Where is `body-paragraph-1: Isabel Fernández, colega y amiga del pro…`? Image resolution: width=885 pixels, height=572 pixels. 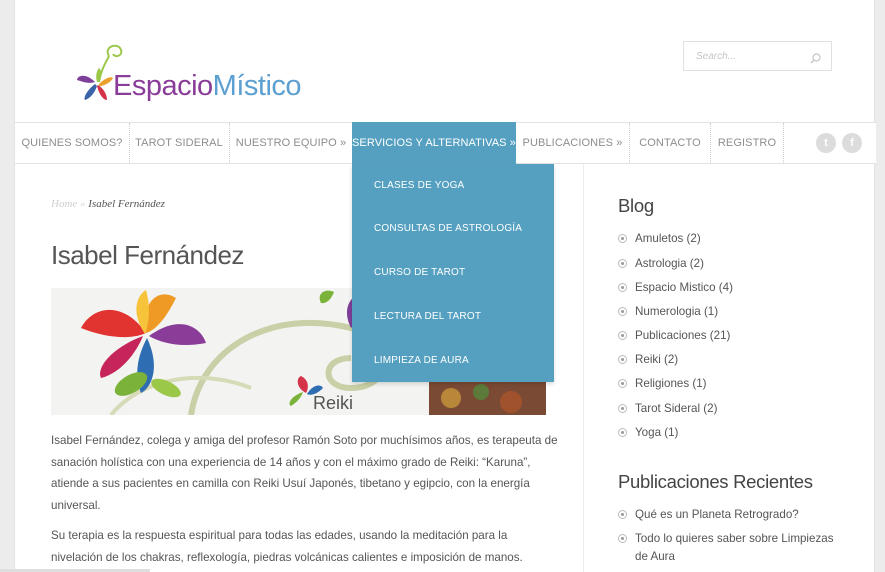
body-paragraph-1: Isabel Fernández, colega y amiga del pro… is located at coordinates (304, 473).